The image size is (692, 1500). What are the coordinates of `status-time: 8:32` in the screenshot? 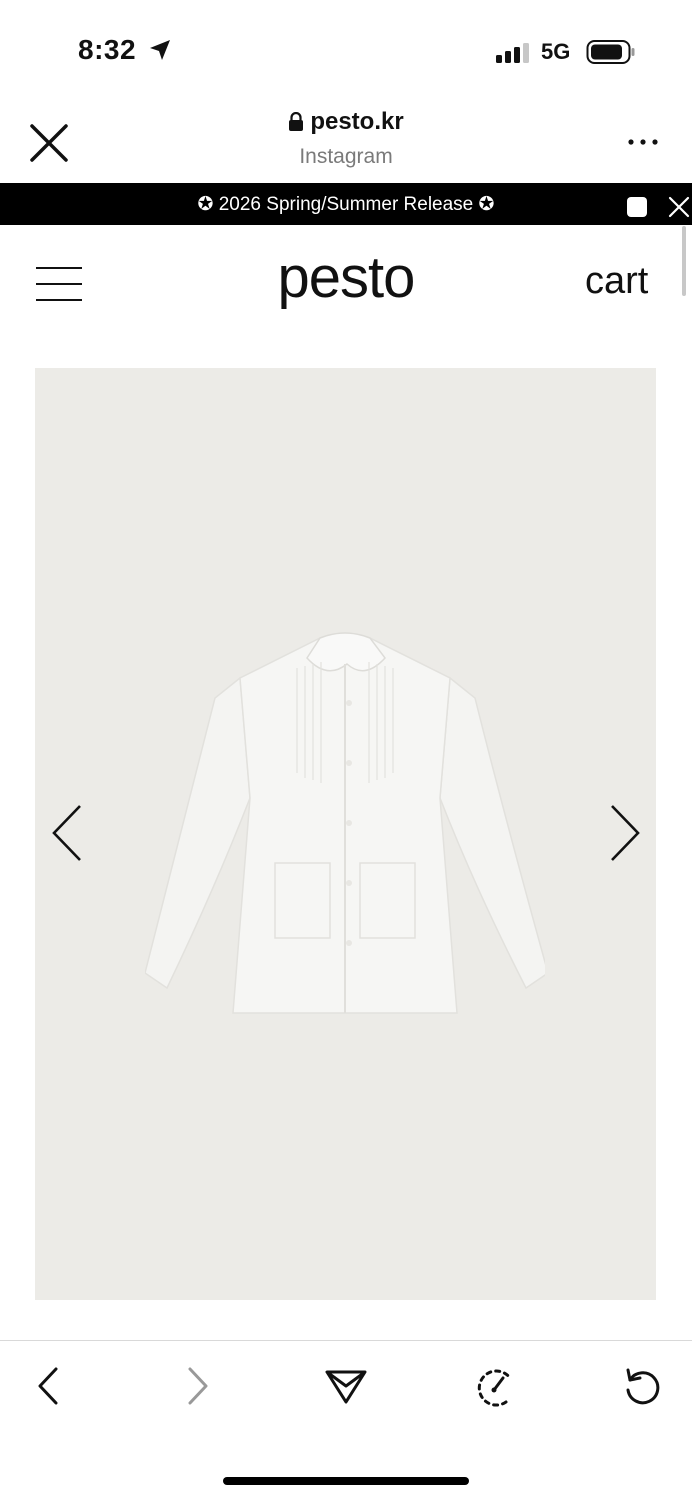 It's located at (107, 49).